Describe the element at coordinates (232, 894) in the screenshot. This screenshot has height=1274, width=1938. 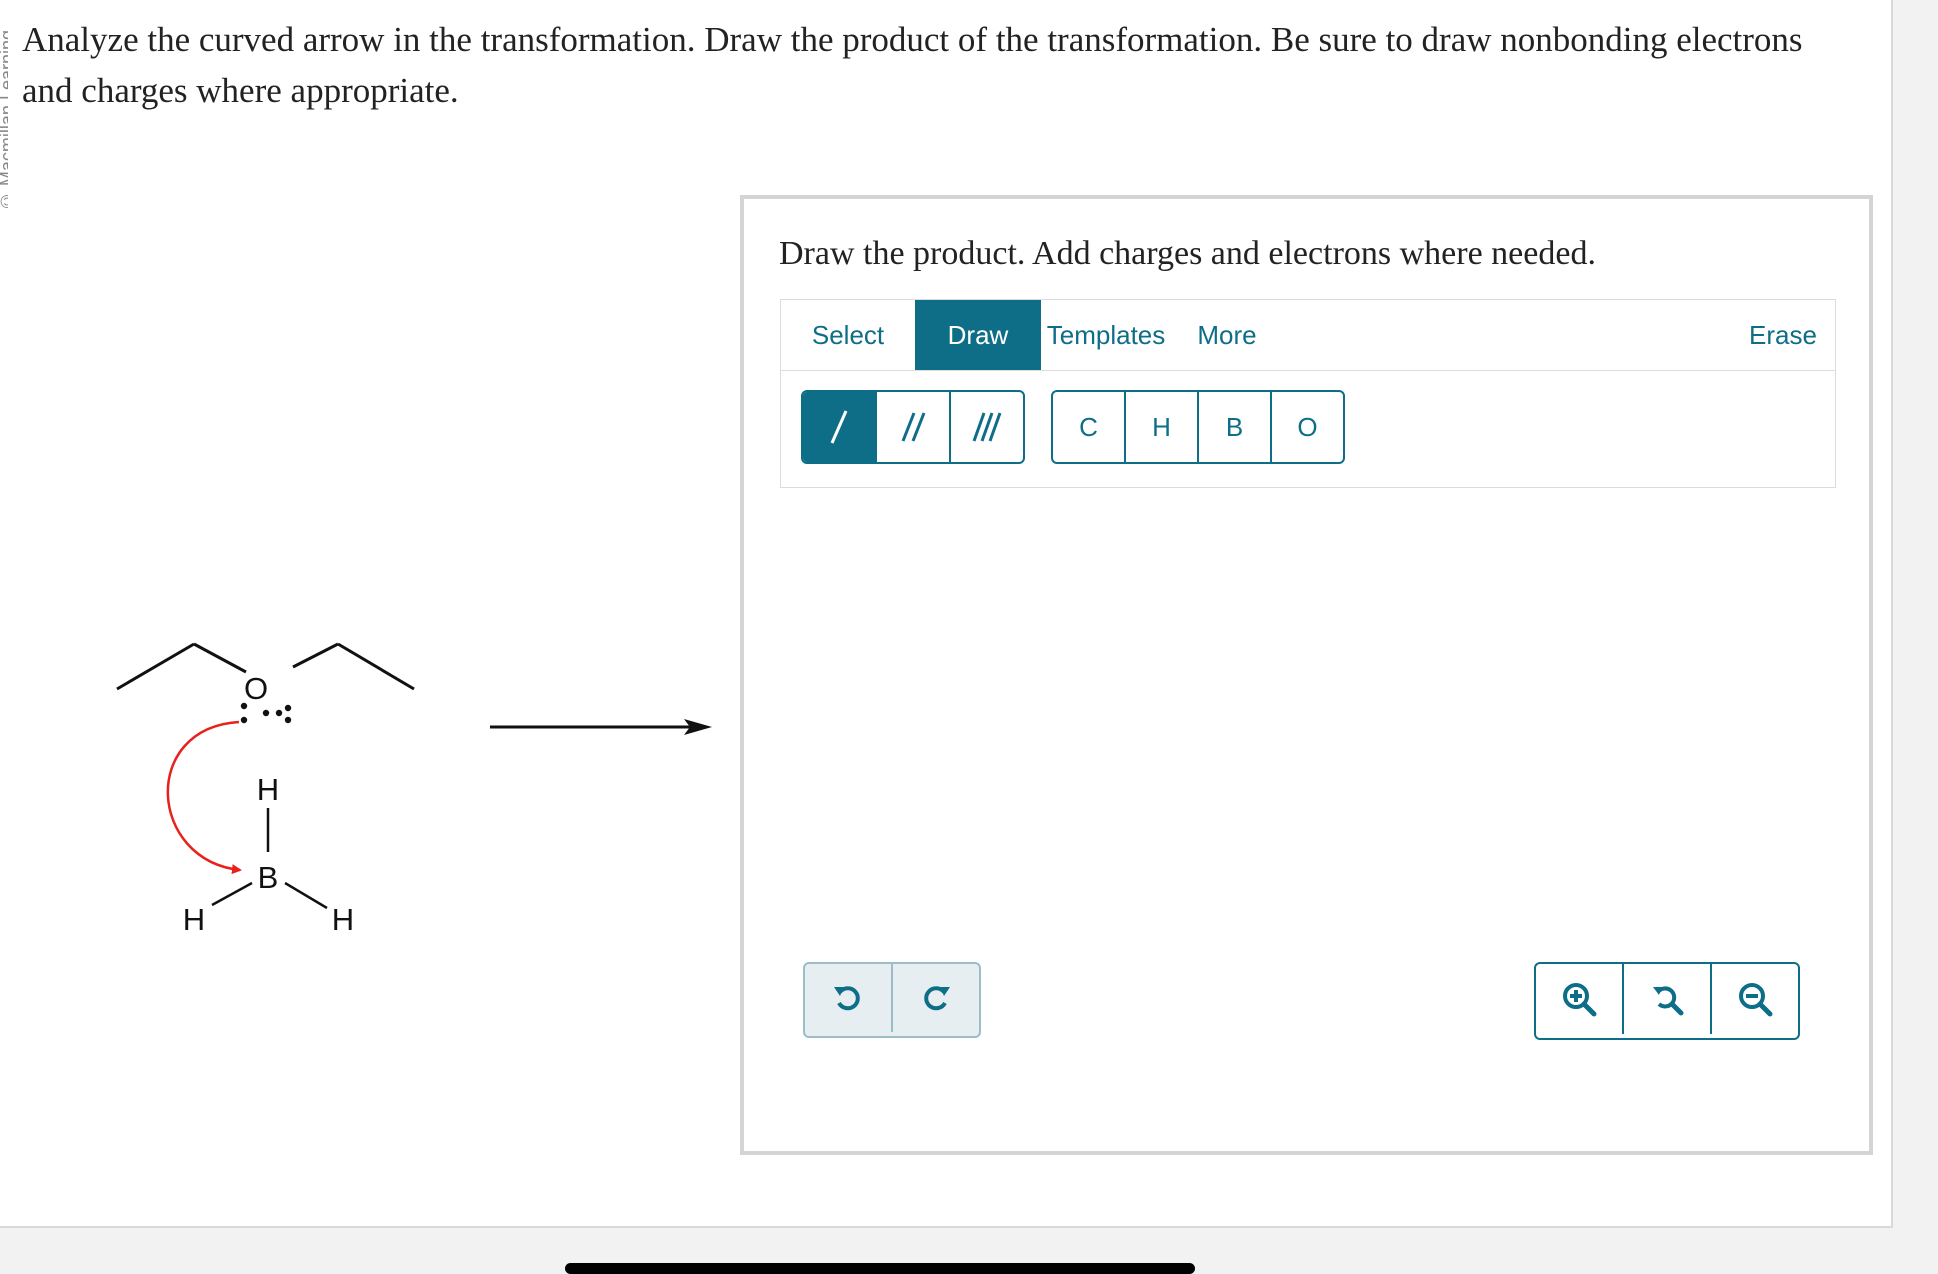
I see `b-h-bond-left` at that location.